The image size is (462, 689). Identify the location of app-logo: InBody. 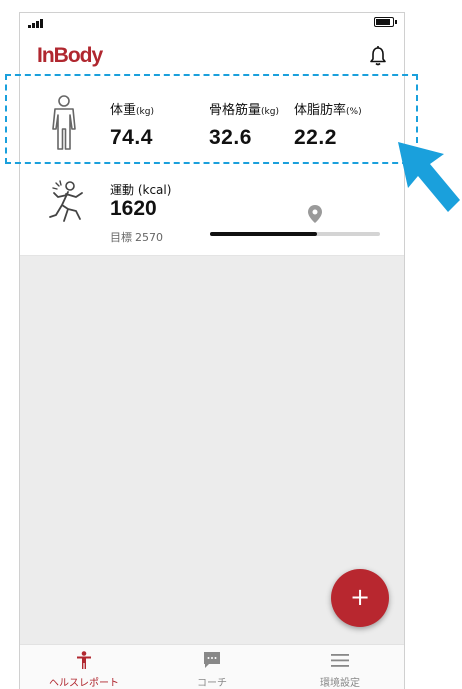
(70, 55).